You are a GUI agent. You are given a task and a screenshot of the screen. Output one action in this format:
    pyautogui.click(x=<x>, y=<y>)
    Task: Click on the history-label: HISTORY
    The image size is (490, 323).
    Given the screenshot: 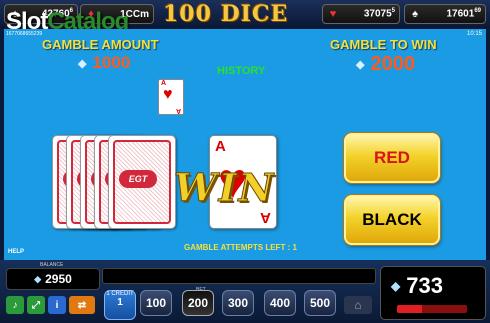 What is the action you would take?
    pyautogui.click(x=241, y=71)
    